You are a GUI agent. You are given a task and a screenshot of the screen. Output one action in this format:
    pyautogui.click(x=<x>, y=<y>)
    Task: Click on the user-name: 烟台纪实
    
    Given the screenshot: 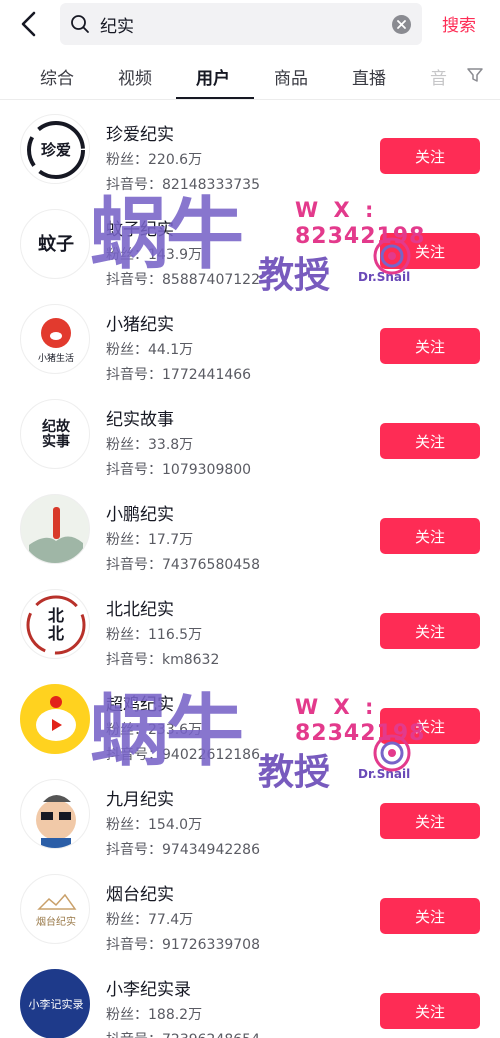 What is the action you would take?
    pyautogui.click(x=140, y=892)
    